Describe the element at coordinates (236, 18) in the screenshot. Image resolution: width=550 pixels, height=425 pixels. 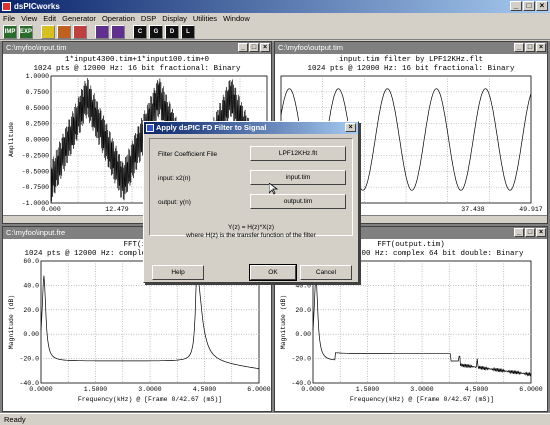
I see `menu-window: Window` at that location.